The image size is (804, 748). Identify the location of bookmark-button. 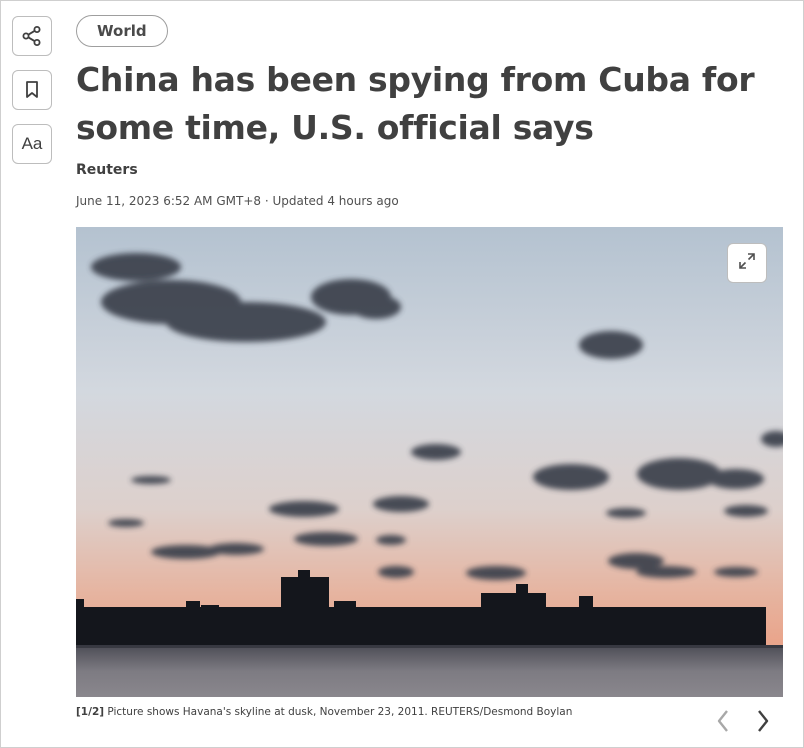
(32, 90).